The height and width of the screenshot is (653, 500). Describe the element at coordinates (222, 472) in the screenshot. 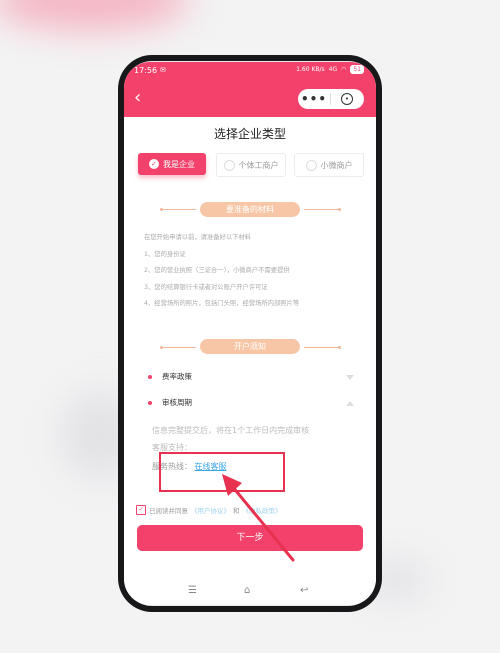

I see `annotation-highlight-box` at that location.